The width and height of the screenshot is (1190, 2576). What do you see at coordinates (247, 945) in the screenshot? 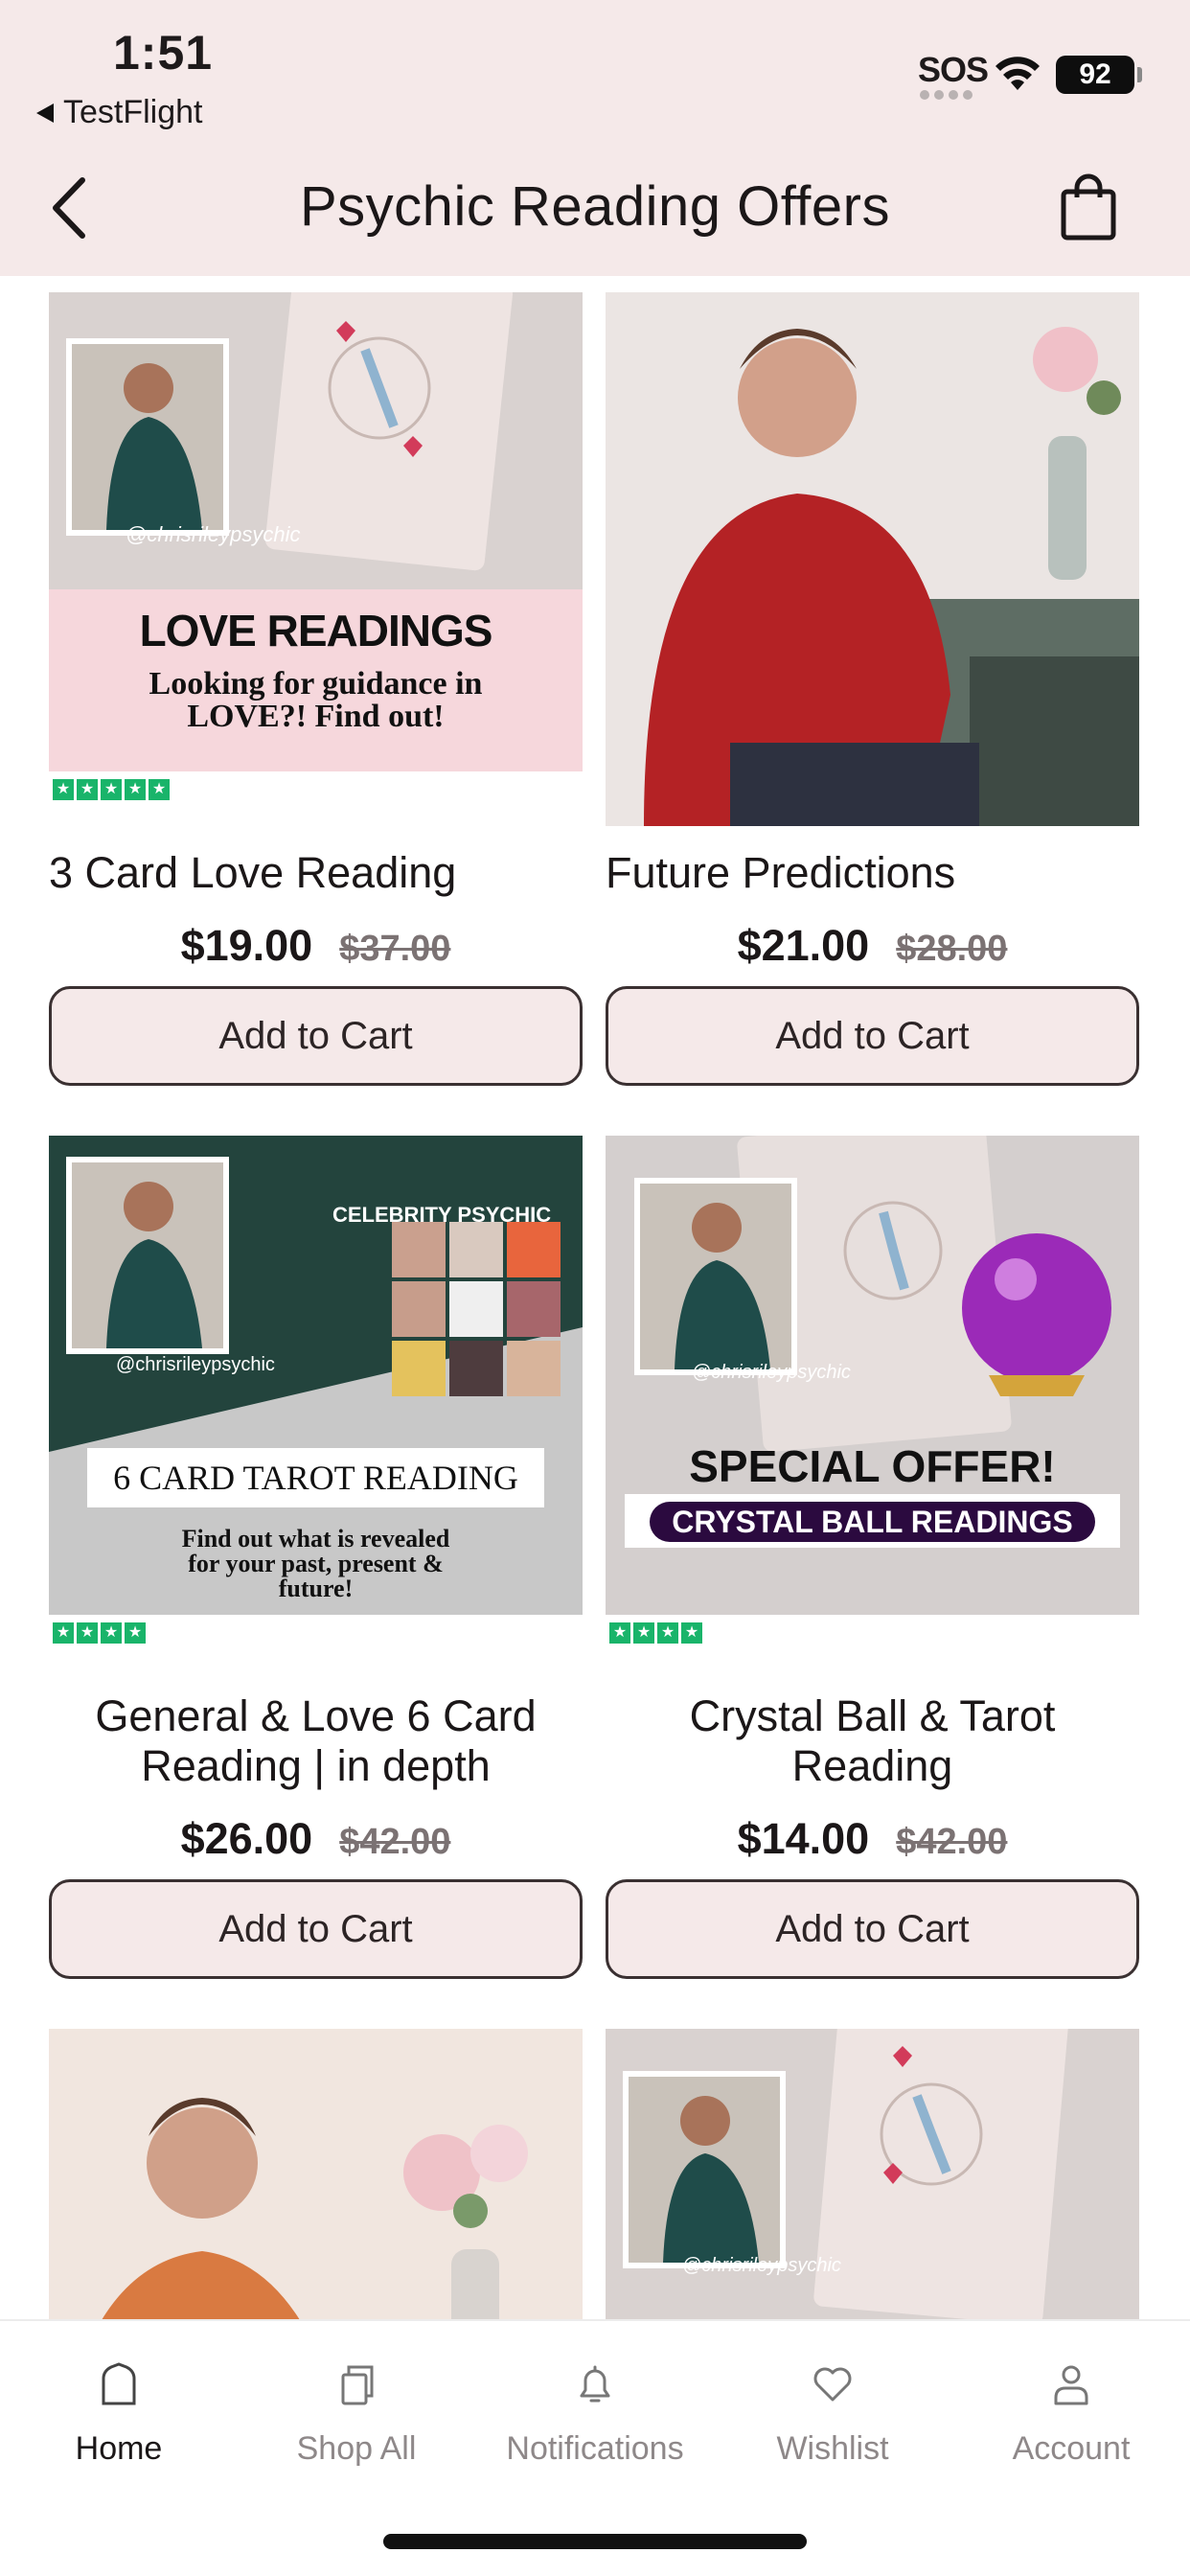
I see `sale-price: $19.00` at bounding box center [247, 945].